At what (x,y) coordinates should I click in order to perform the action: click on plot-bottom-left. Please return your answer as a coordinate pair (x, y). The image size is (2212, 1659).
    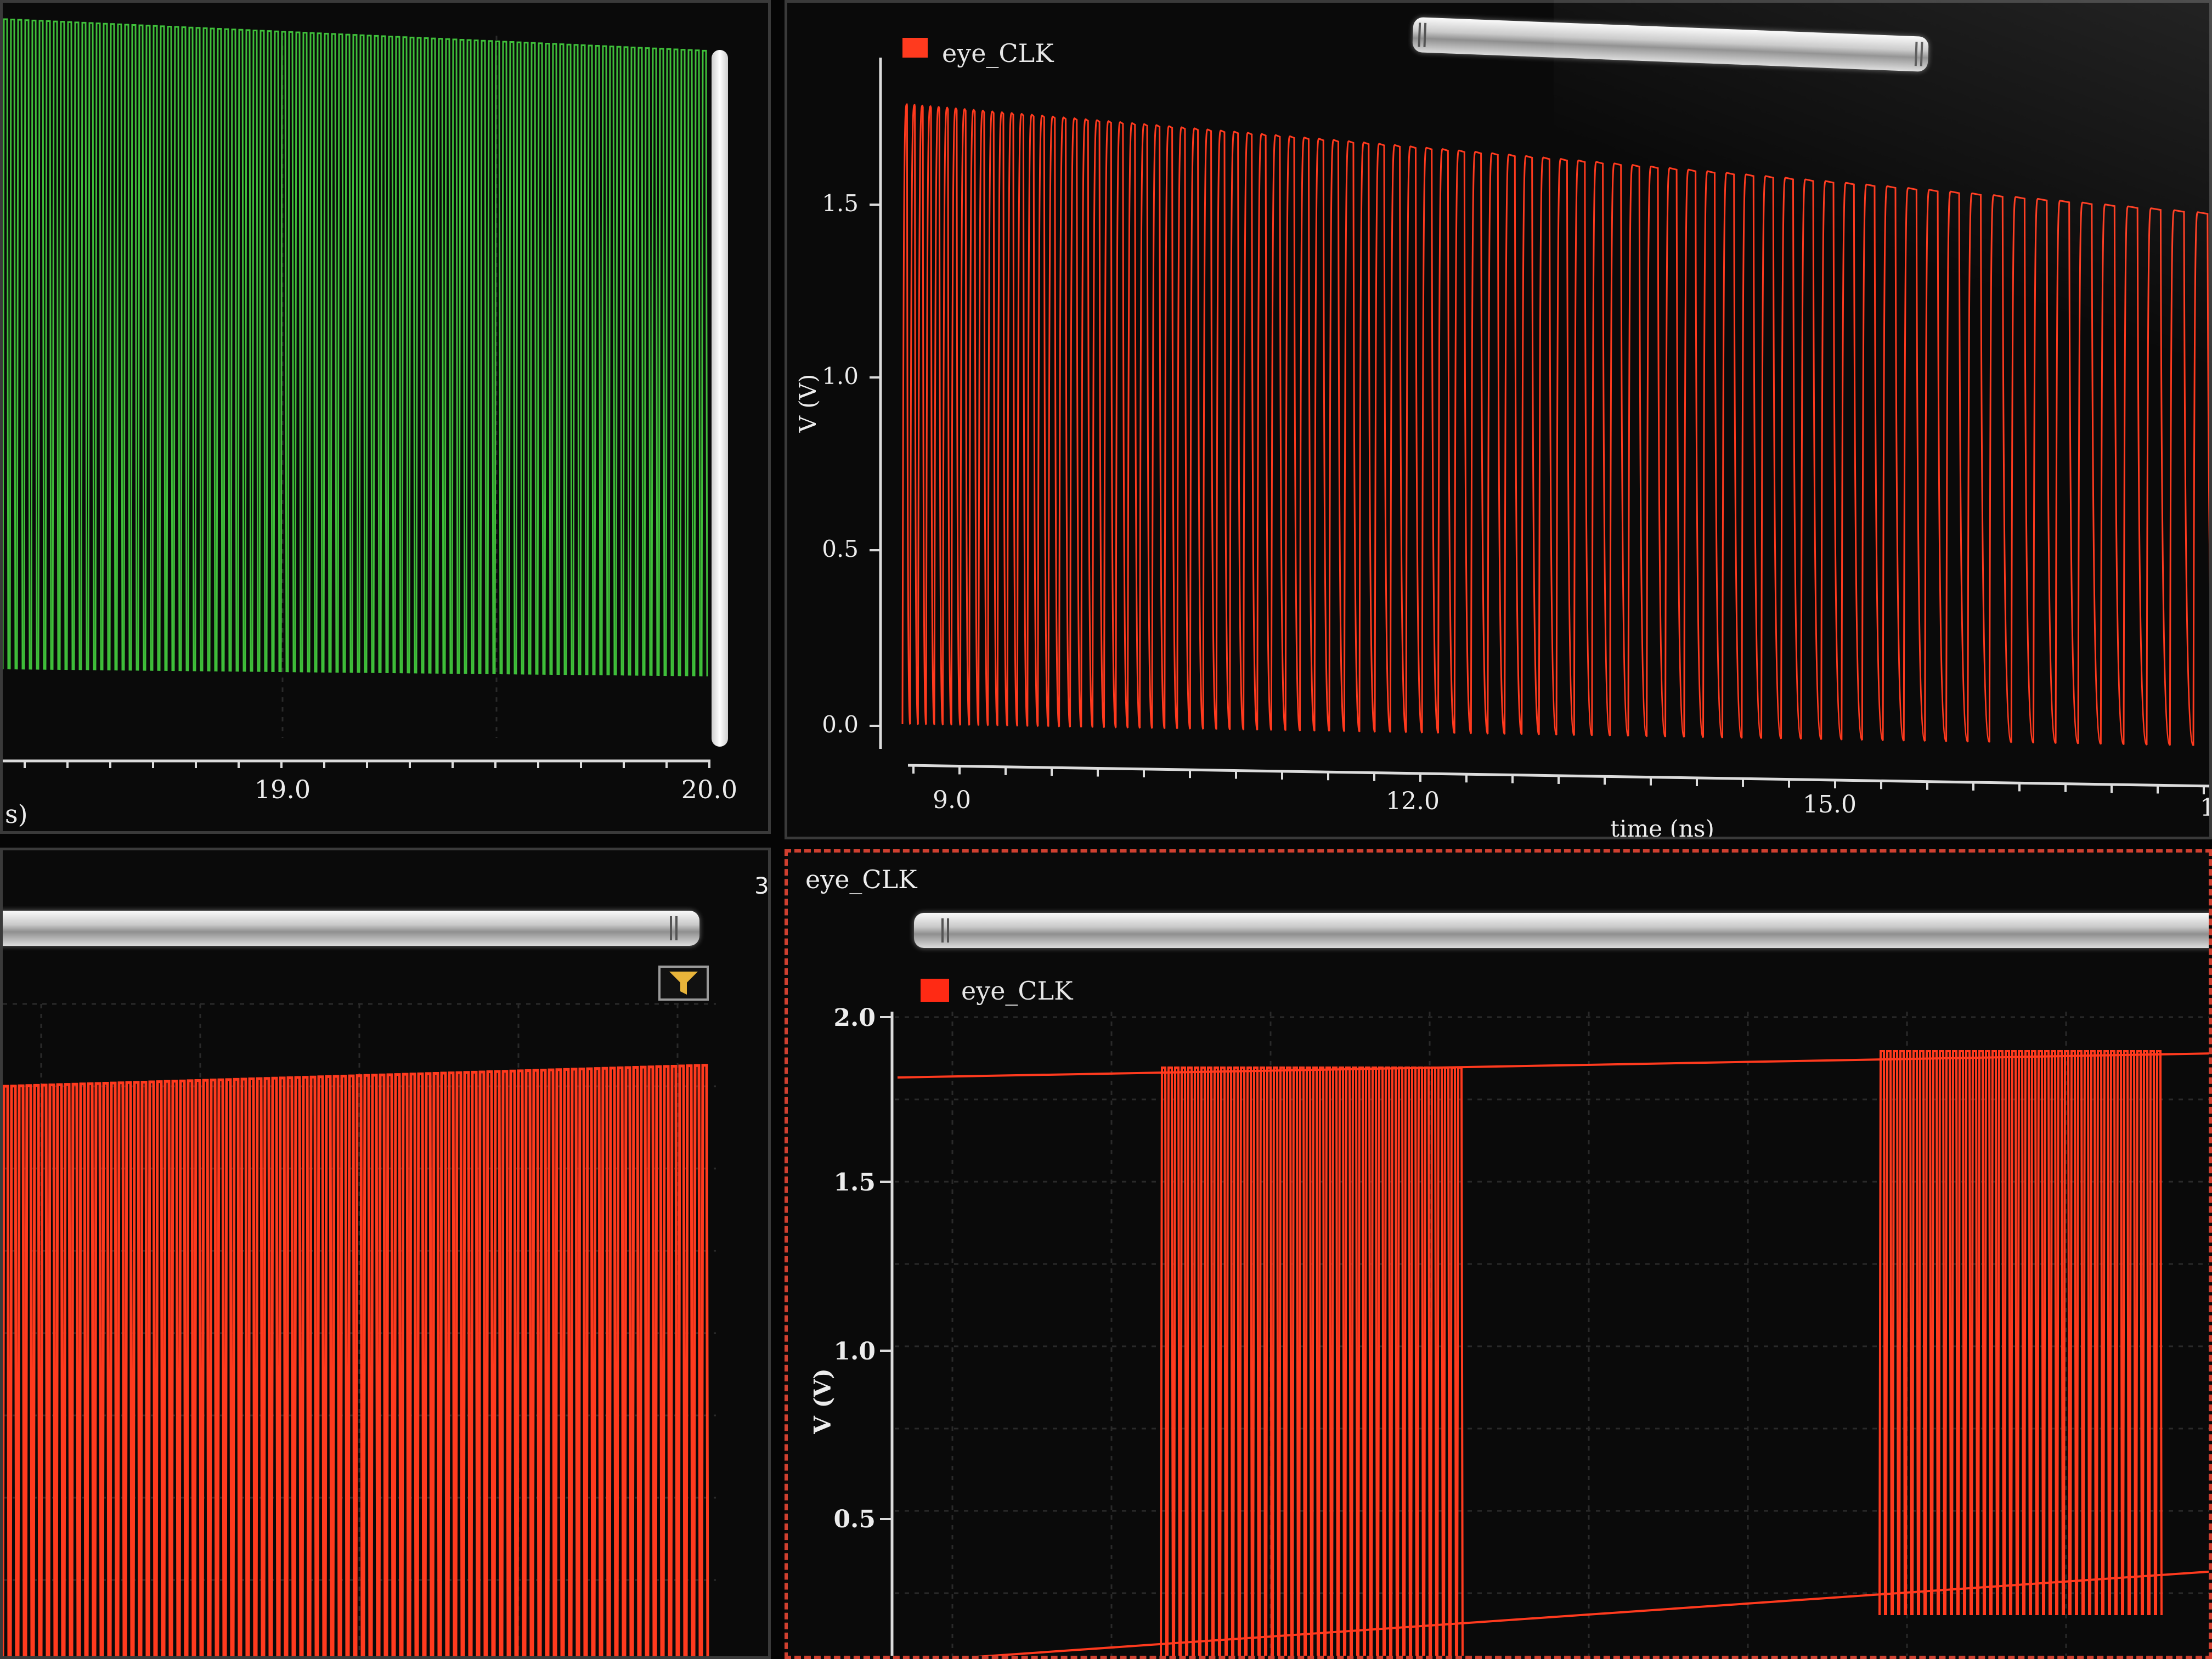
    Looking at the image, I should click on (359, 1329).